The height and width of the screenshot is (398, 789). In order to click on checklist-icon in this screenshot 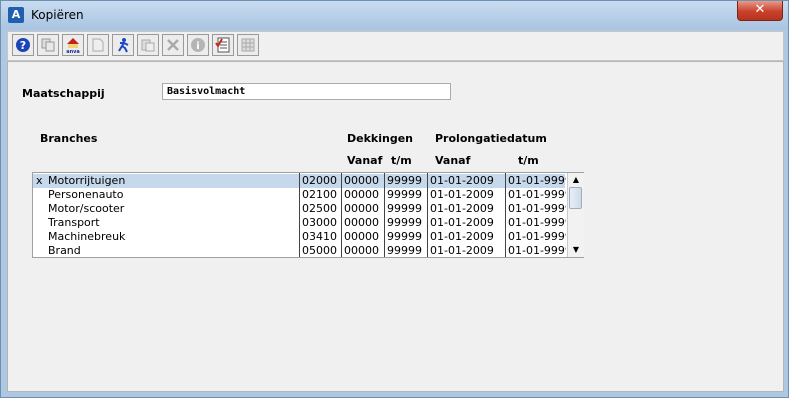, I will do `click(222, 45)`.